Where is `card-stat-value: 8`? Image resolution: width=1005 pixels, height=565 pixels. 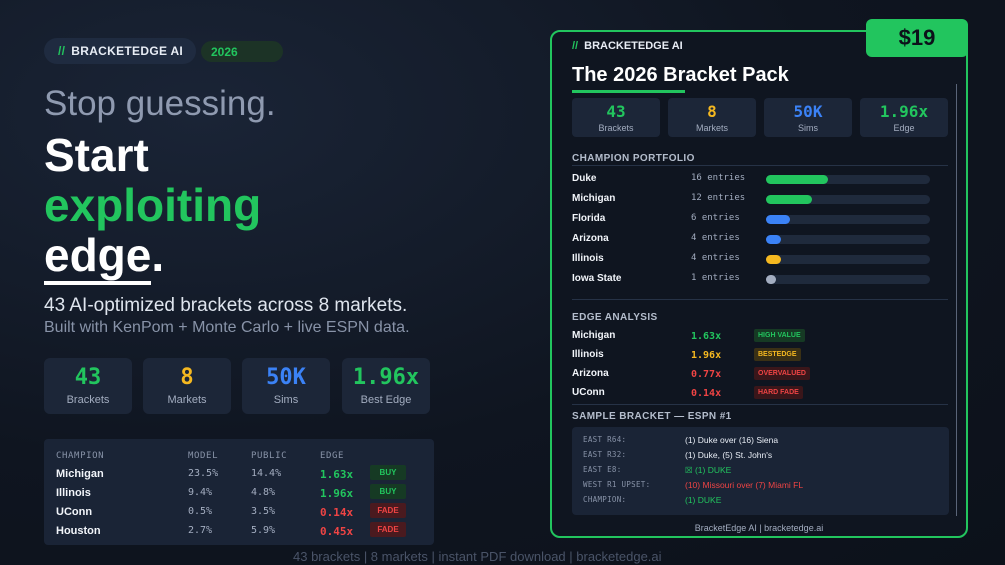 card-stat-value: 8 is located at coordinates (712, 111).